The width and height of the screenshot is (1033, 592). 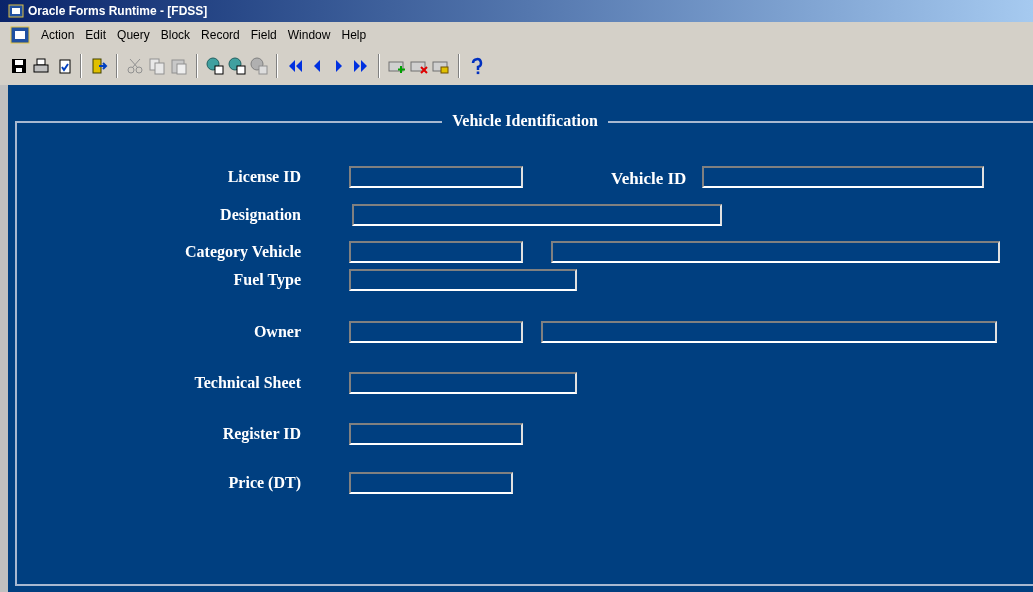 I want to click on last-record-icon, so click(x=361, y=66).